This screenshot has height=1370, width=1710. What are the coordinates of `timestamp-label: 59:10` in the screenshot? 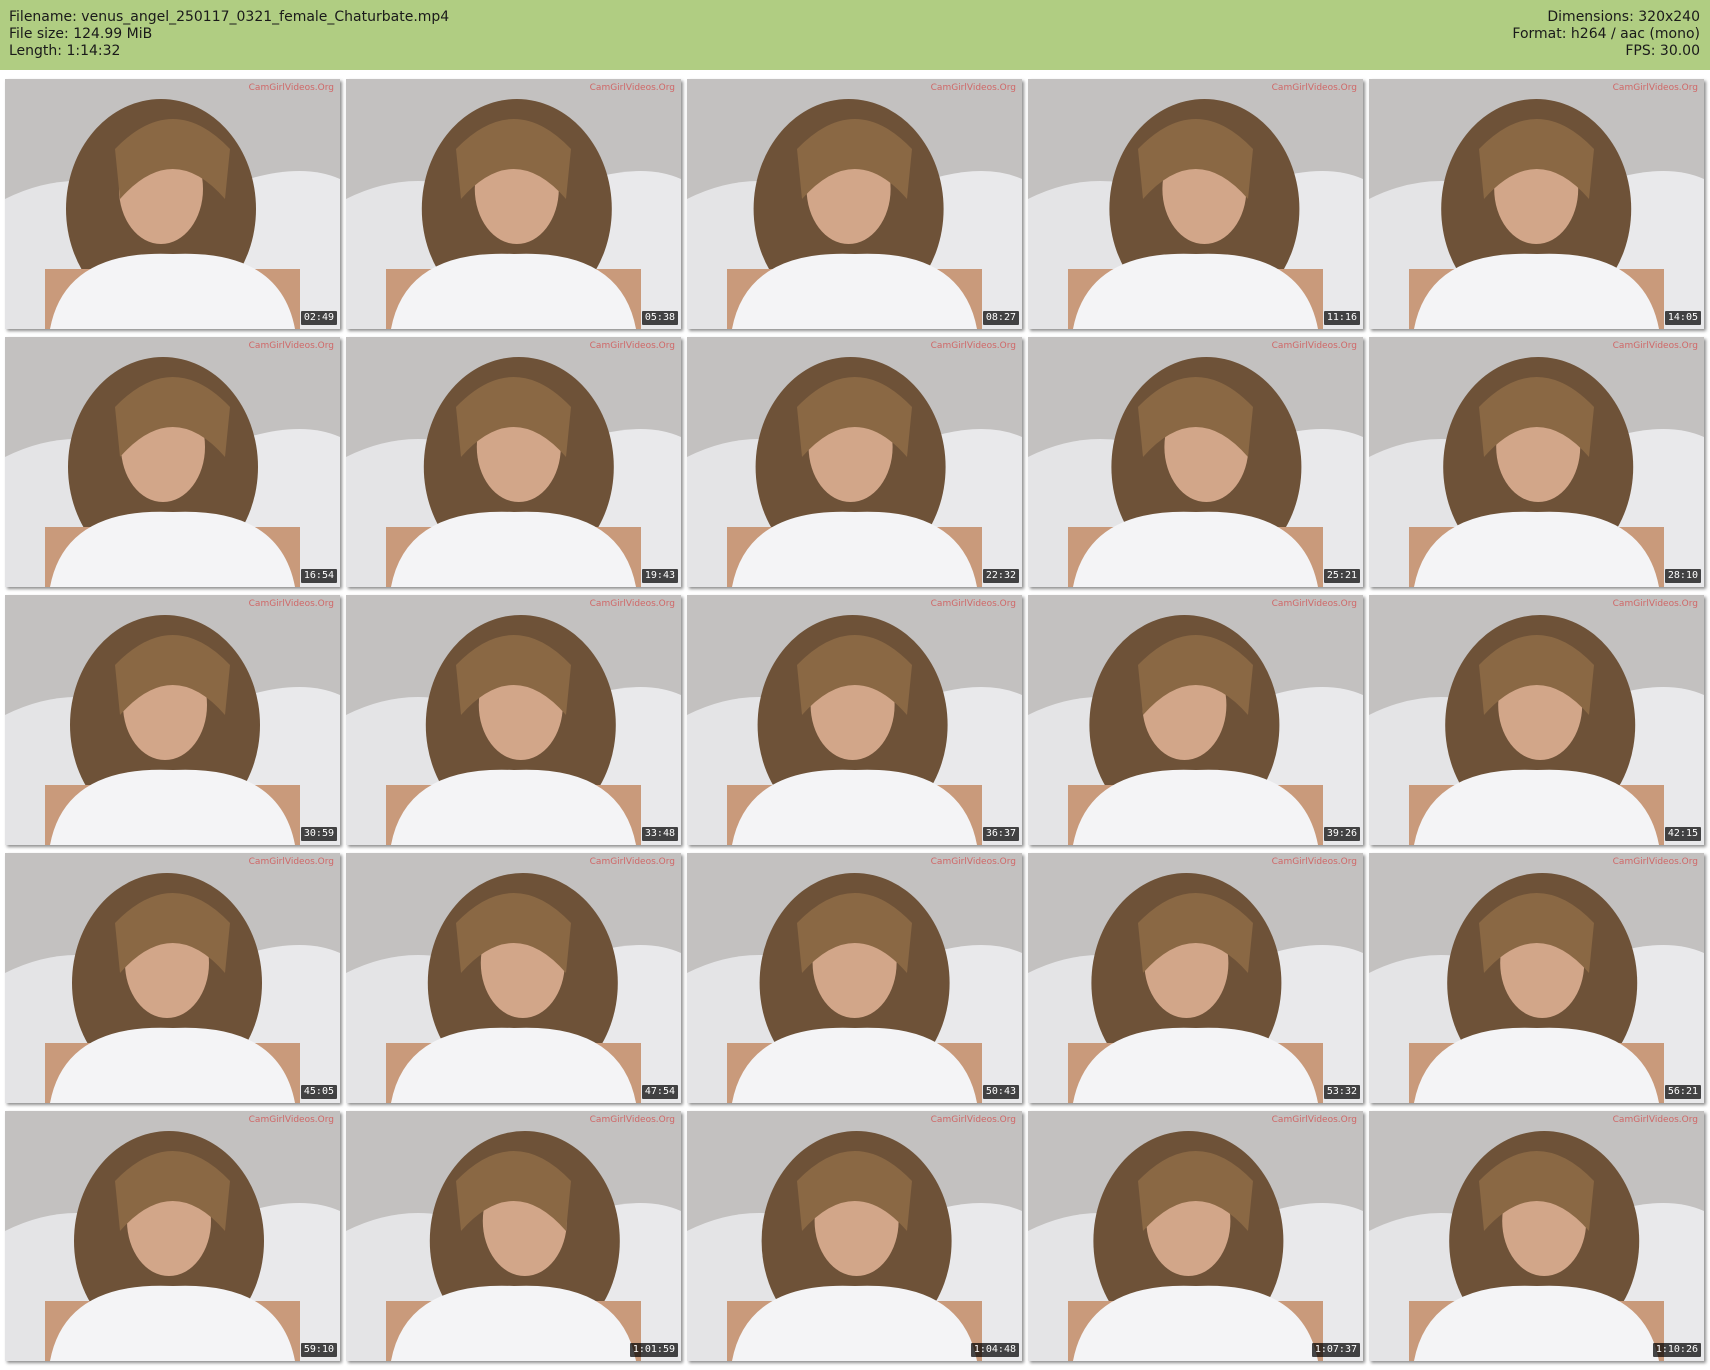 It's located at (318, 1350).